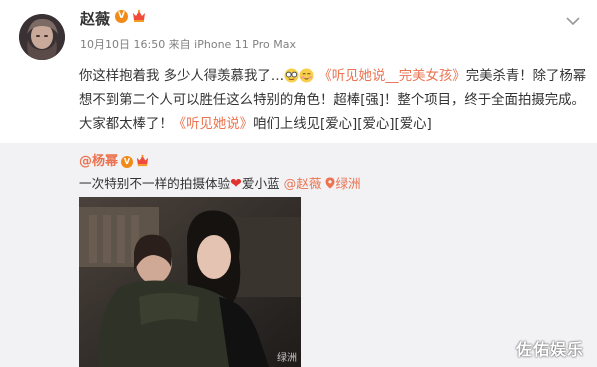  What do you see at coordinates (155, 183) in the screenshot?
I see `repost-text-1: 一次特别不一样的拍摄体验` at bounding box center [155, 183].